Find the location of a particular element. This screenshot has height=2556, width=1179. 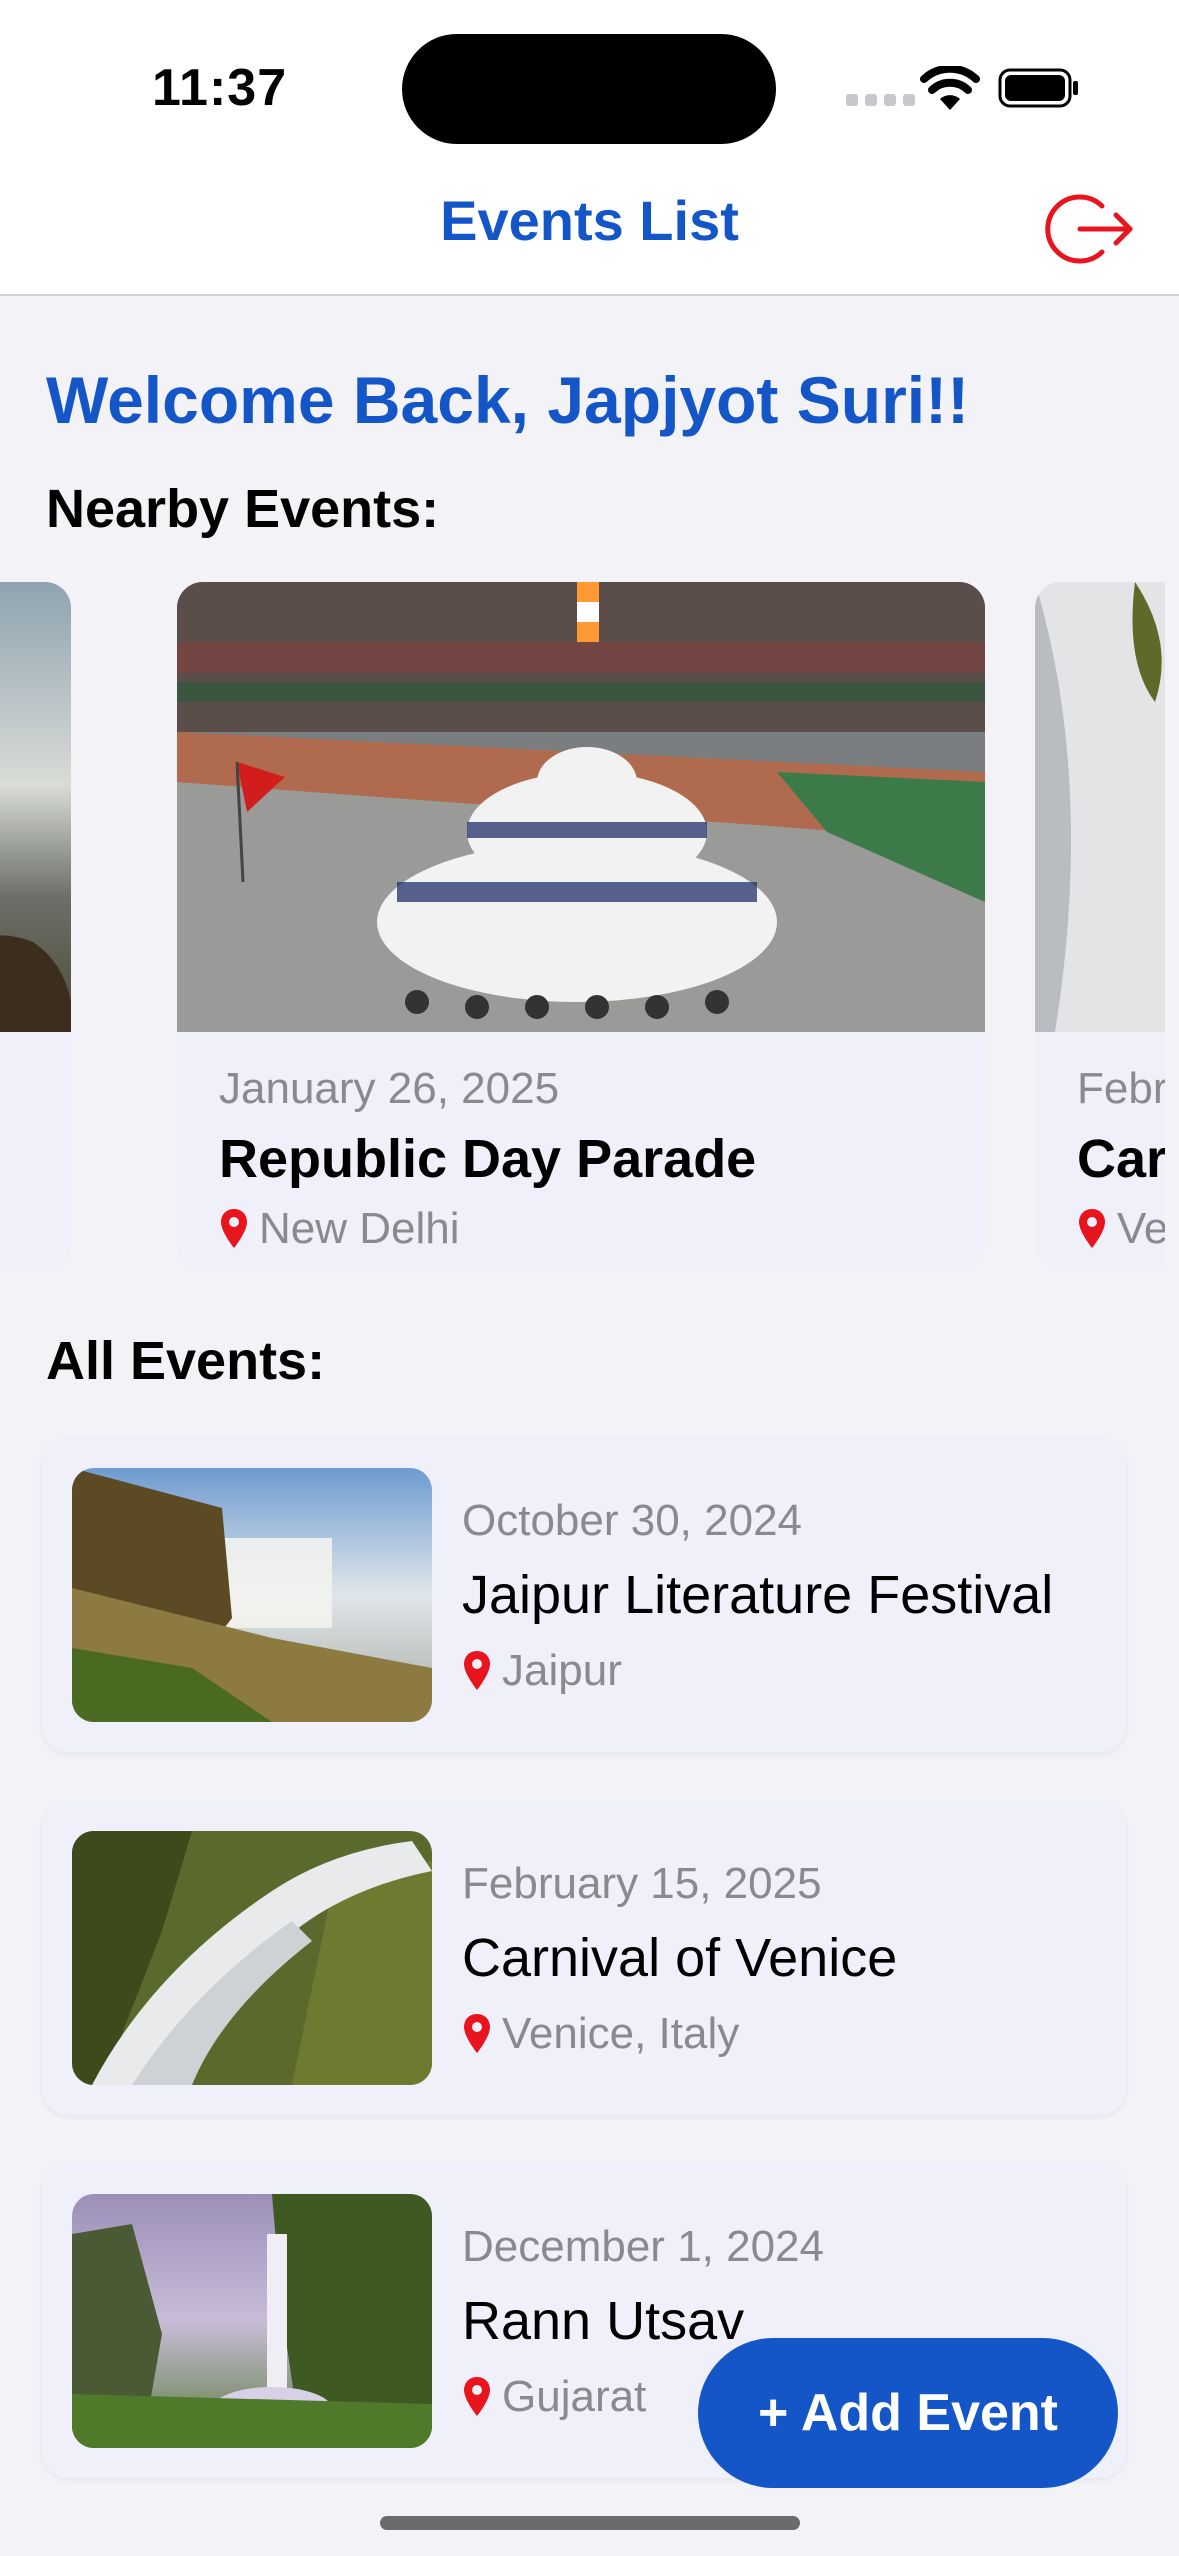

nearby-event-card: Febr Car Ve is located at coordinates (1100, 926).